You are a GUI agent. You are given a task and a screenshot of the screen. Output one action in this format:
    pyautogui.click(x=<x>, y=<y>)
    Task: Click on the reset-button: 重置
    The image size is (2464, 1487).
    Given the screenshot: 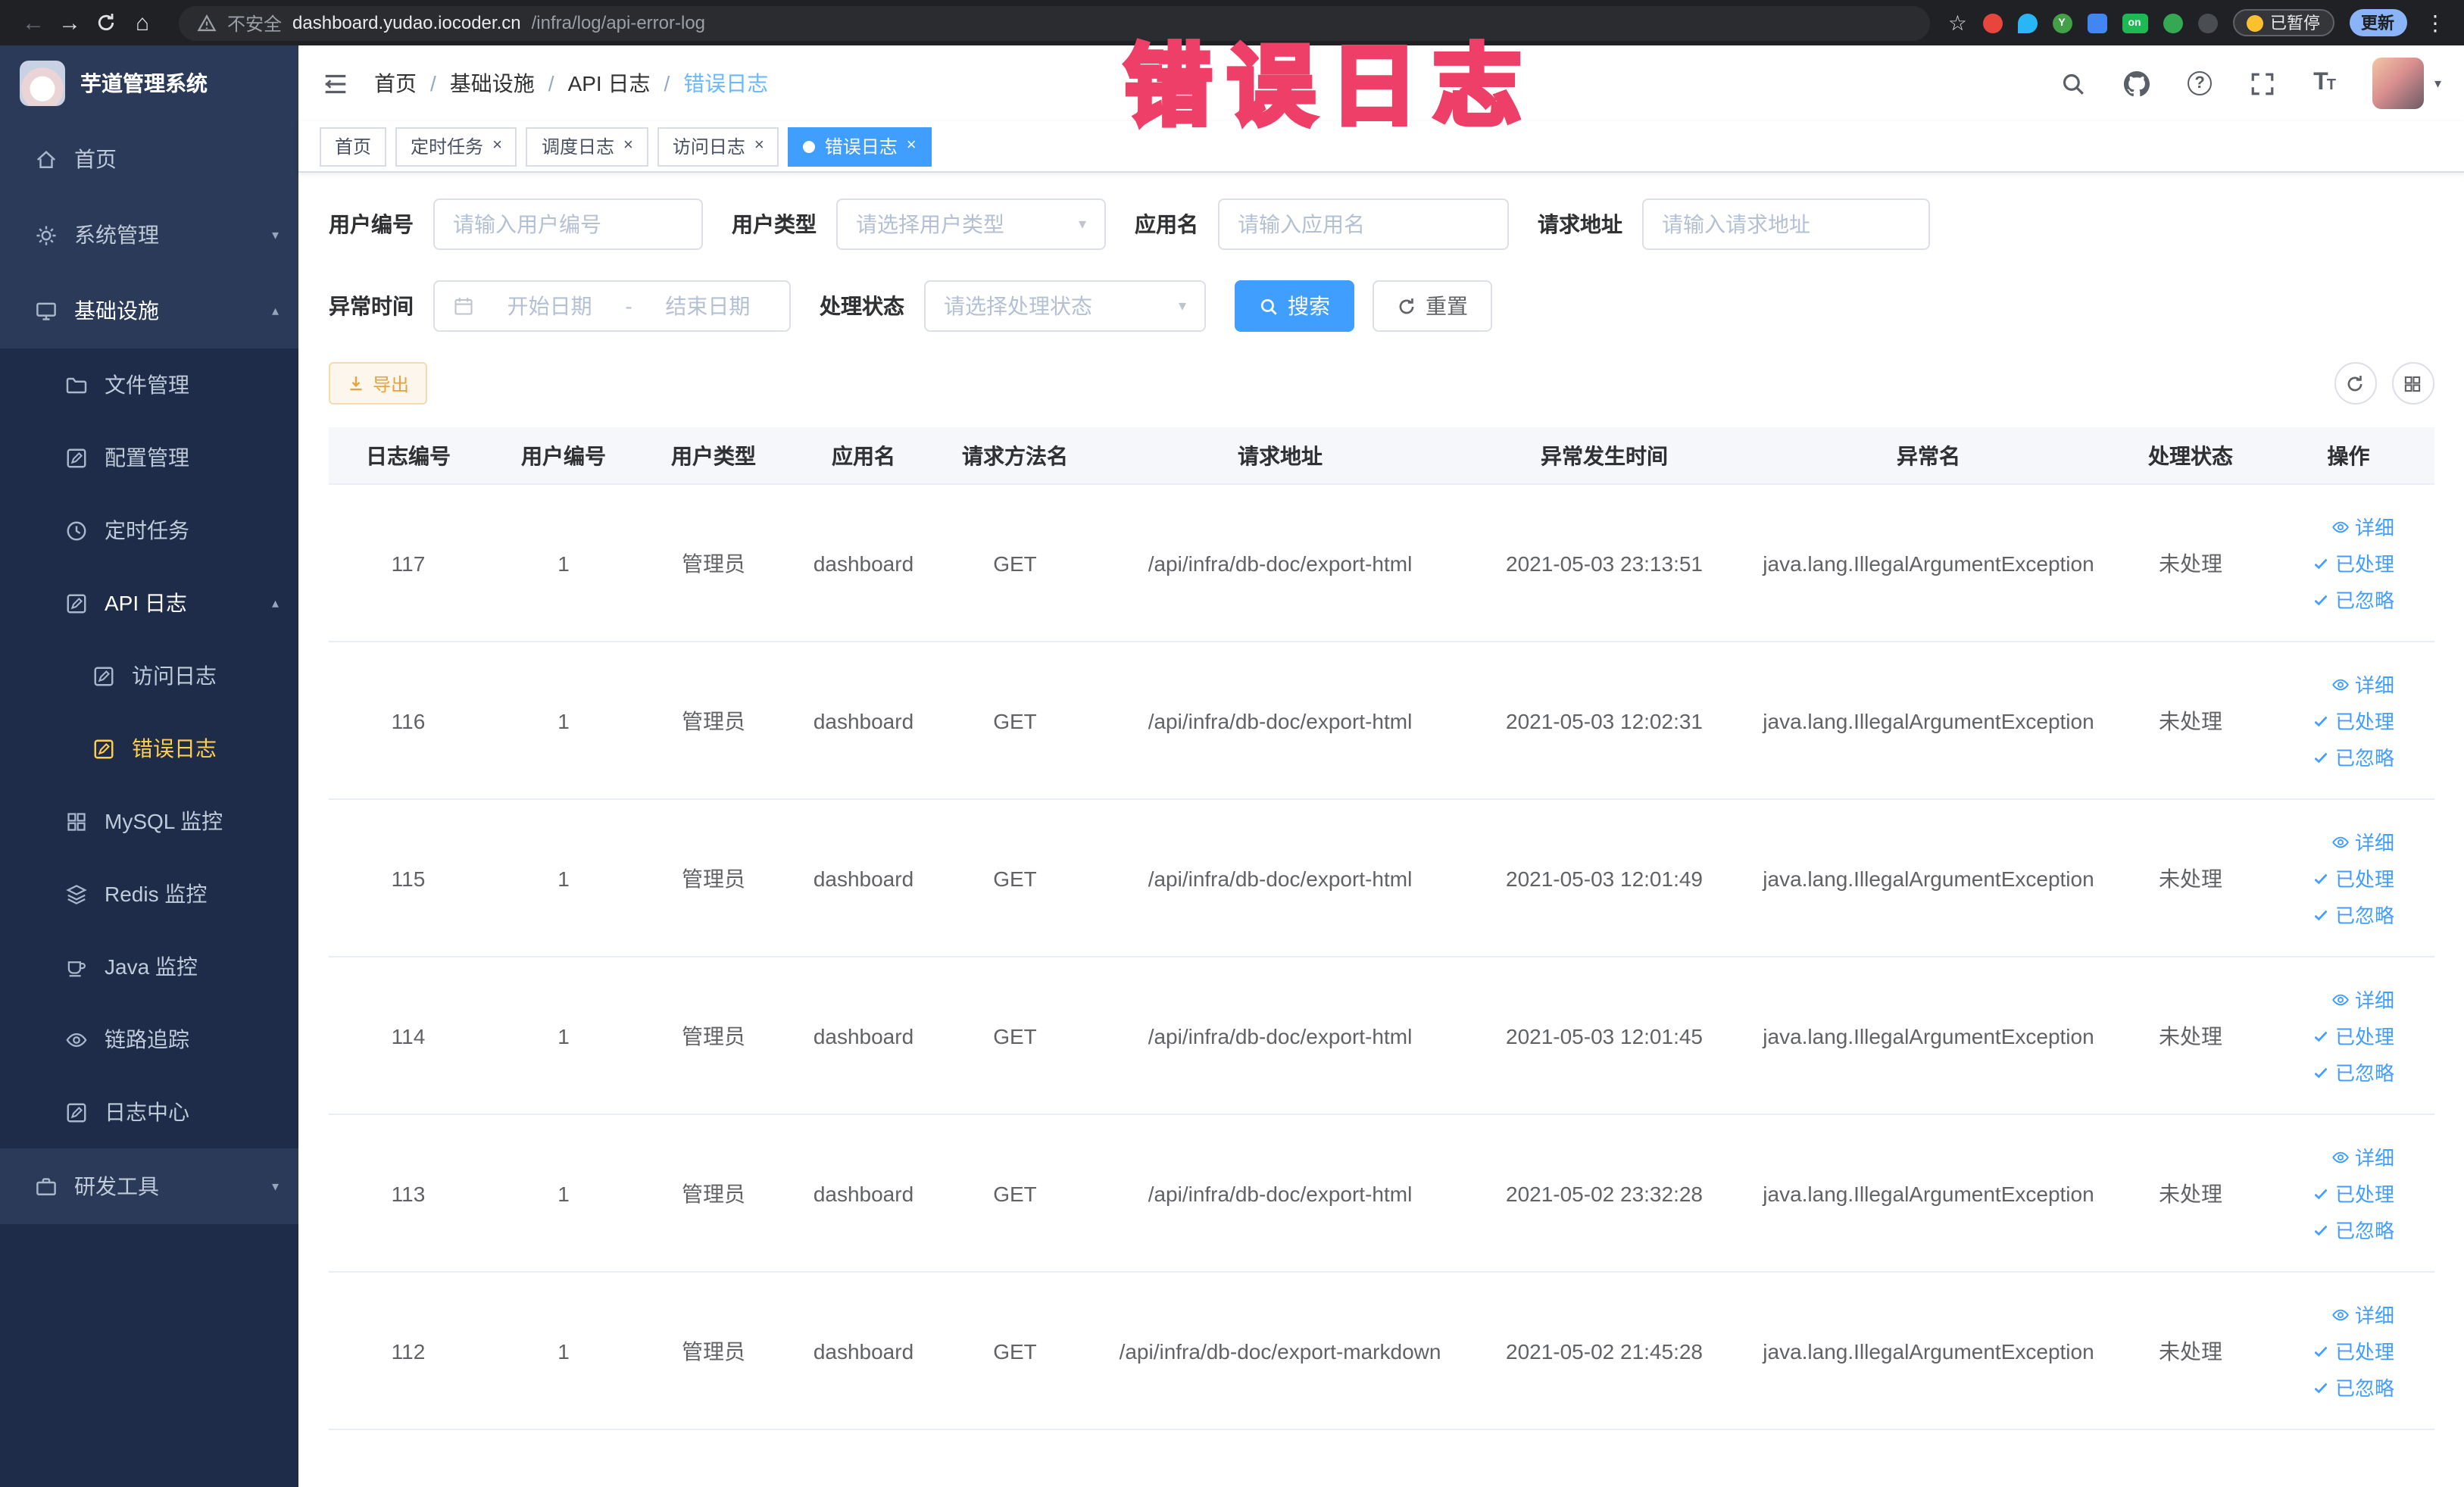 What is the action you would take?
    pyautogui.click(x=1432, y=306)
    